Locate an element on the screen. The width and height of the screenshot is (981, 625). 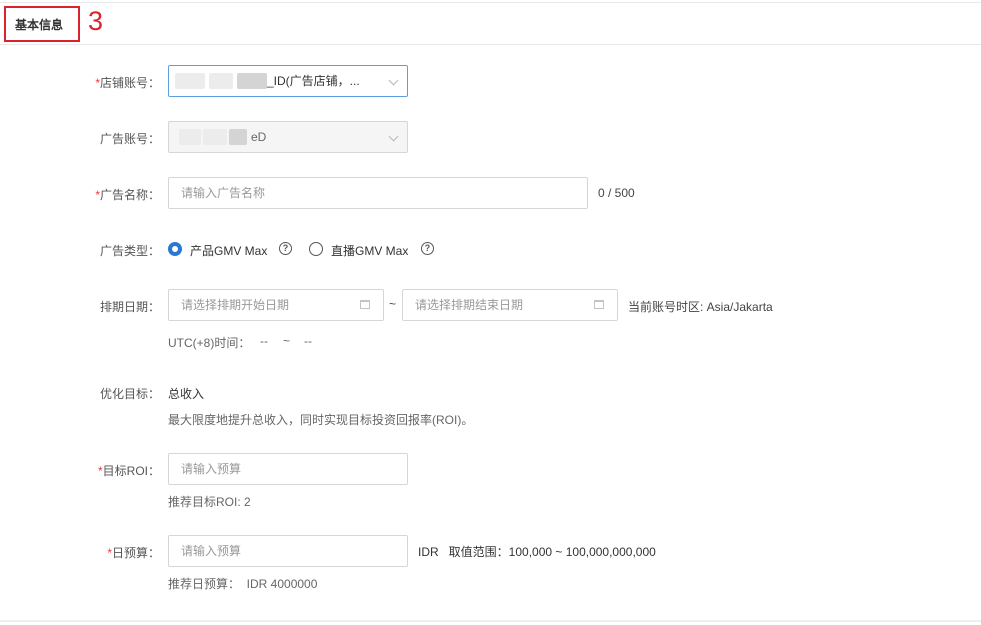
shop-account-label: *店铺账号： is located at coordinates (127, 83).